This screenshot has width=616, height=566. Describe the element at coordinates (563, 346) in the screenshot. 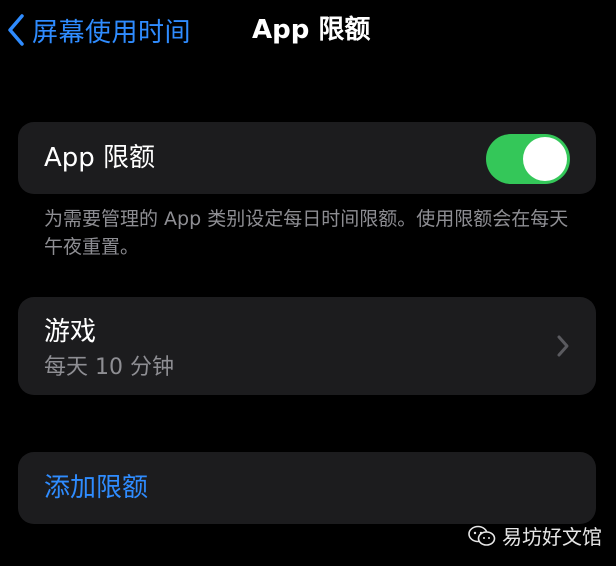

I see `chevron-right-icon` at that location.